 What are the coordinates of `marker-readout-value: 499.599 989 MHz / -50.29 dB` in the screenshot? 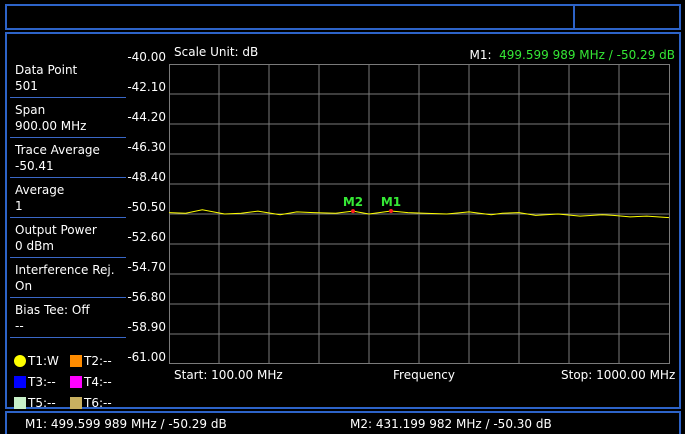 It's located at (587, 55).